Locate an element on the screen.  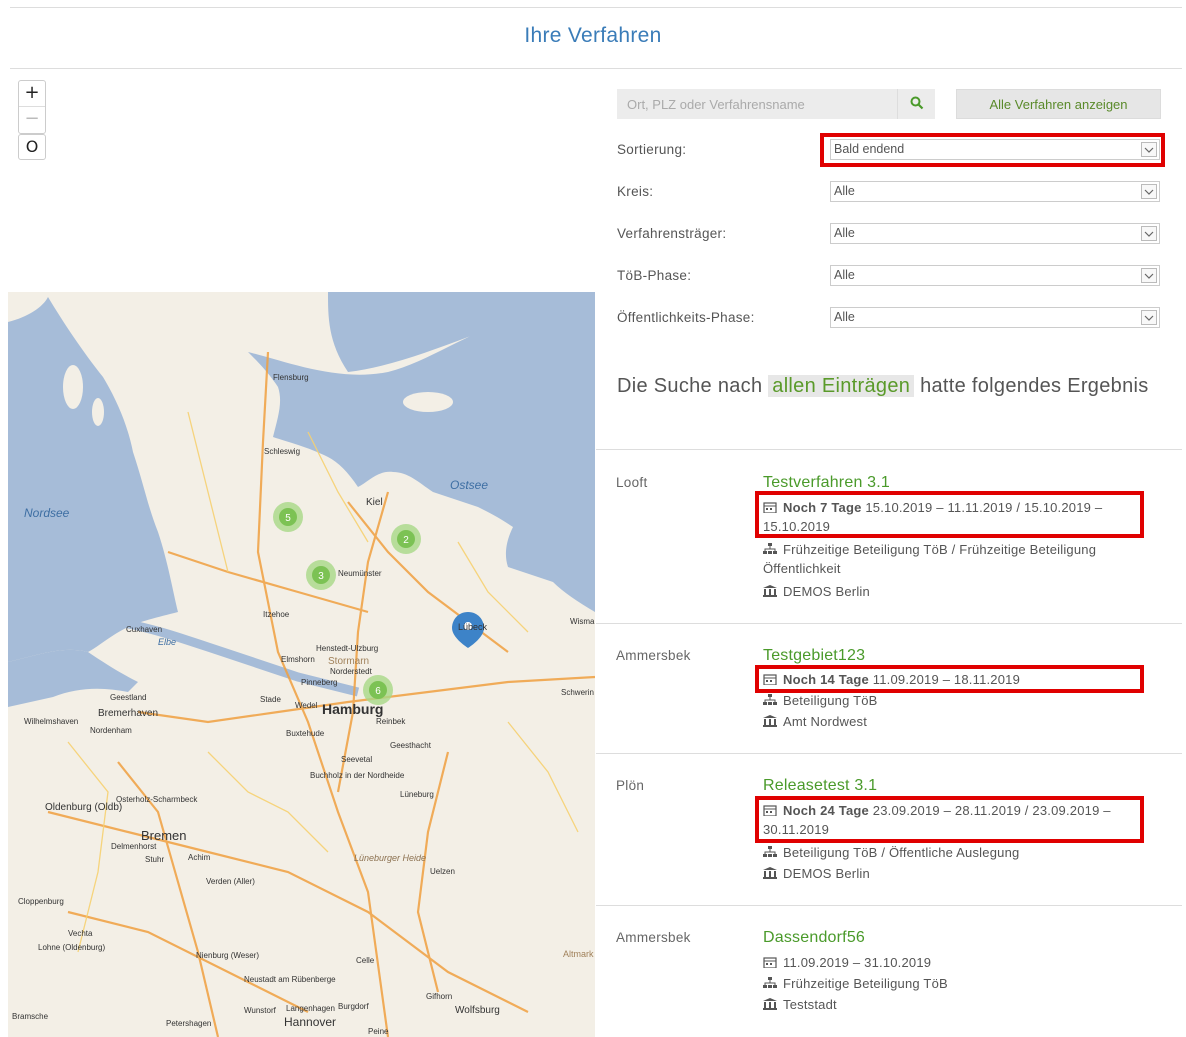
map-city-label: Nordenham is located at coordinates (111, 730).